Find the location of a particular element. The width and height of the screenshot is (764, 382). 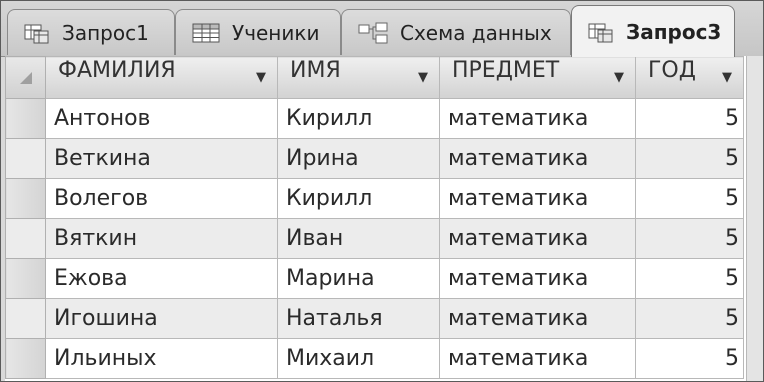

column-header-label: ИМЯ is located at coordinates (315, 70).